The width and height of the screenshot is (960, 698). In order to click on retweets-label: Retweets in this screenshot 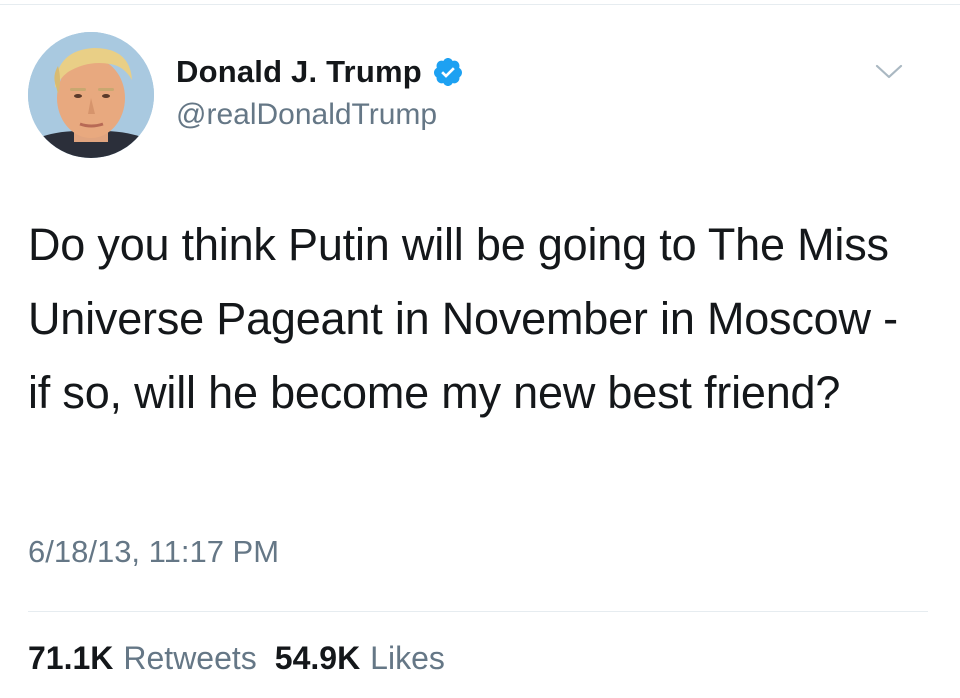, I will do `click(190, 658)`.